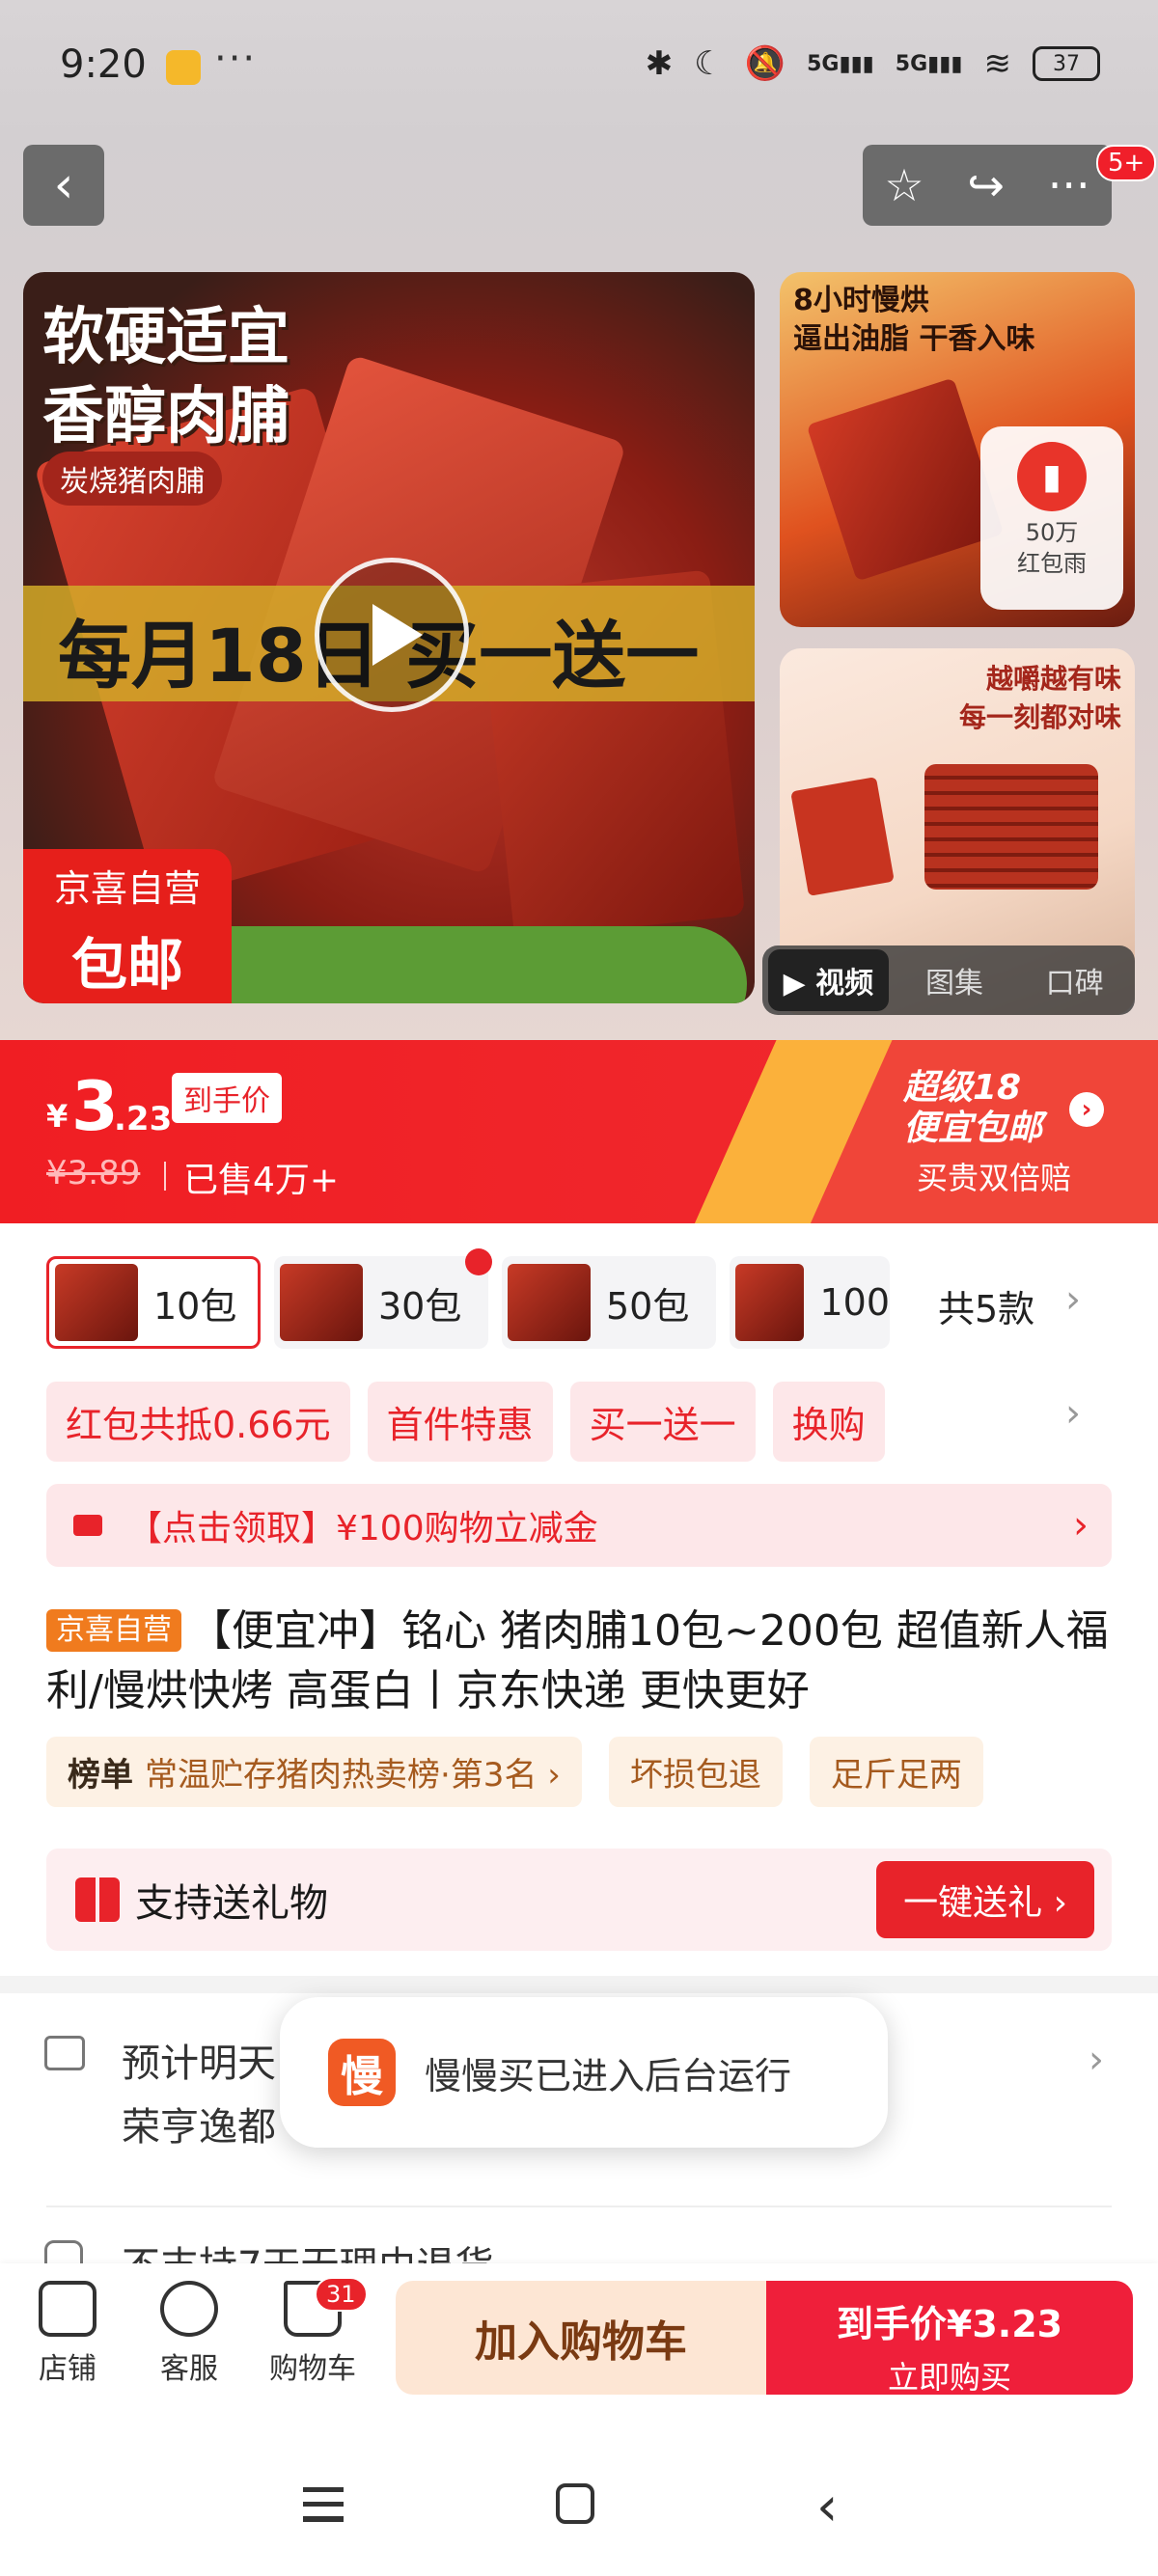  Describe the element at coordinates (143, 1119) in the screenshot. I see `price-decimal: .23` at that location.